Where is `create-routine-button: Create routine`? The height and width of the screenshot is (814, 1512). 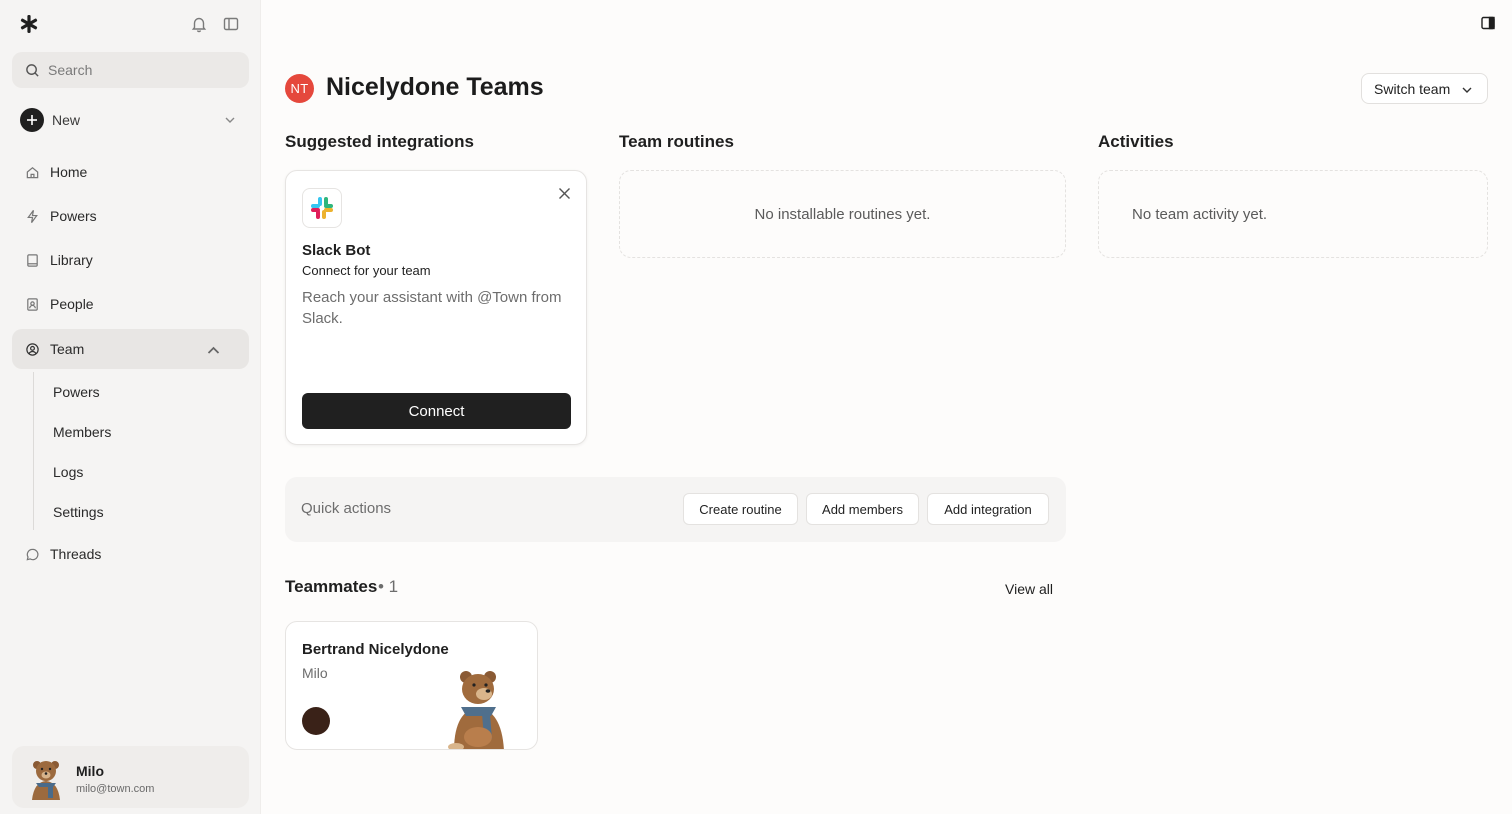 create-routine-button: Create routine is located at coordinates (740, 509).